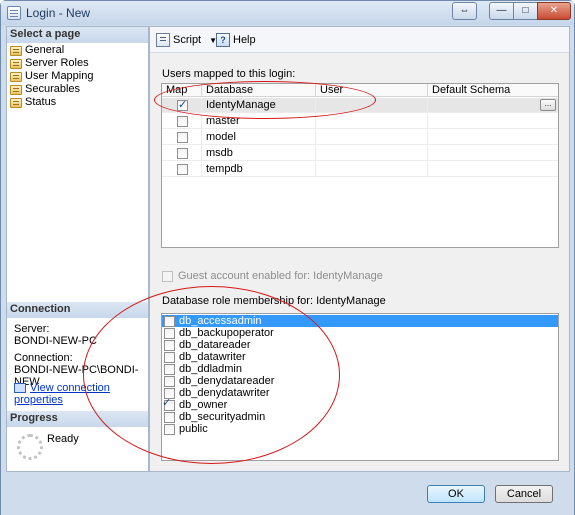 Image resolution: width=575 pixels, height=515 pixels. What do you see at coordinates (360, 333) in the screenshot?
I see `list-item: db_backupoperator` at bounding box center [360, 333].